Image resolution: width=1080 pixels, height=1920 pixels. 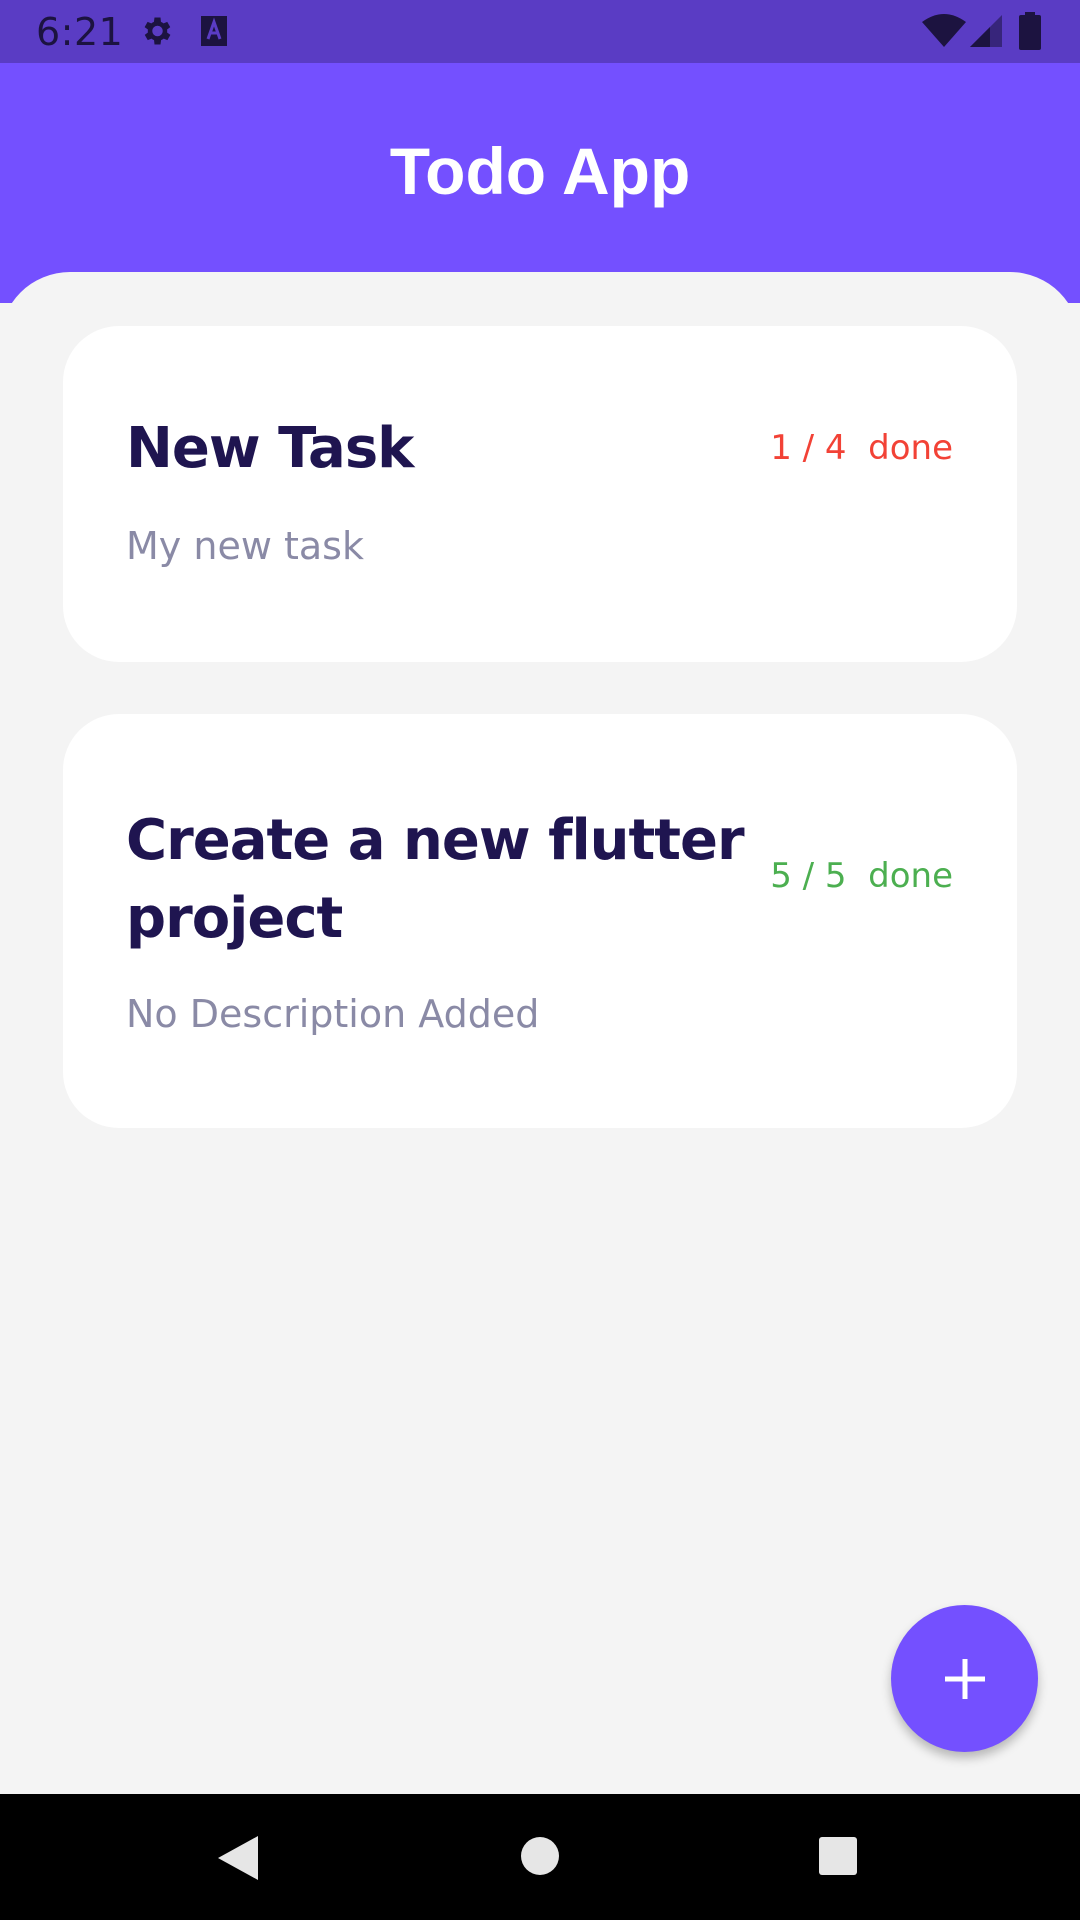 What do you see at coordinates (157, 31) in the screenshot?
I see `gear-icon` at bounding box center [157, 31].